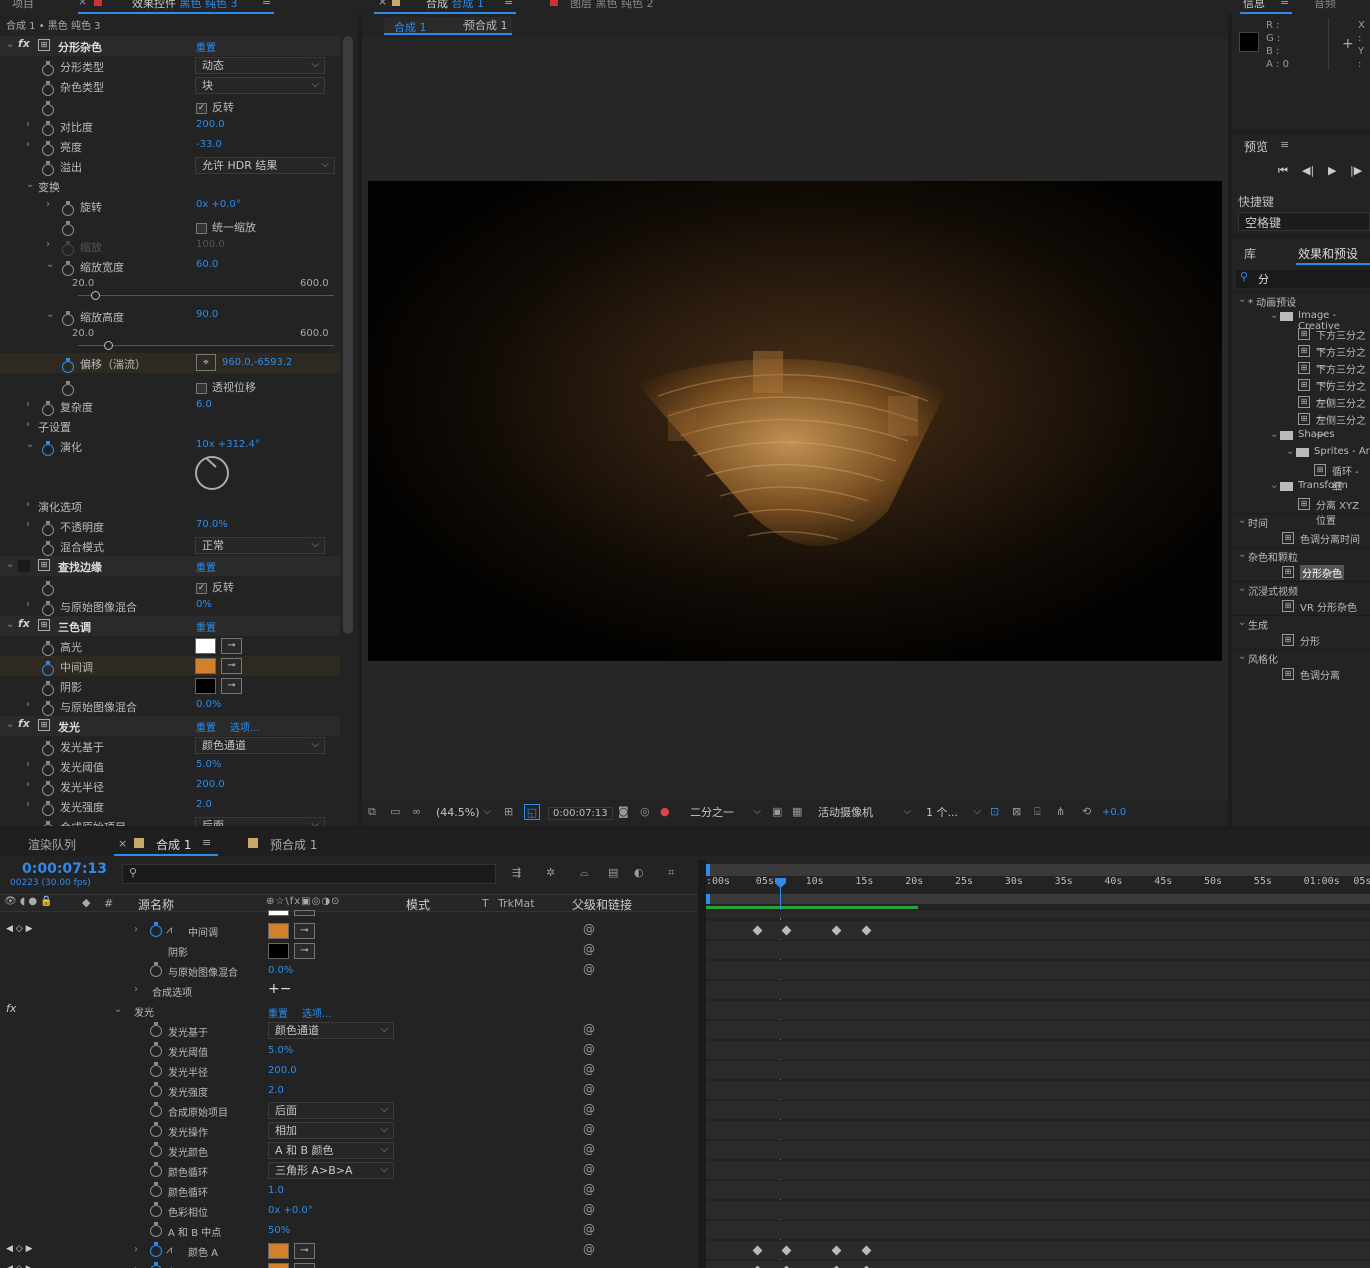 The image size is (1370, 1268). Describe the element at coordinates (208, 704) in the screenshot. I see `tritone-blend-value: 0.0%` at that location.